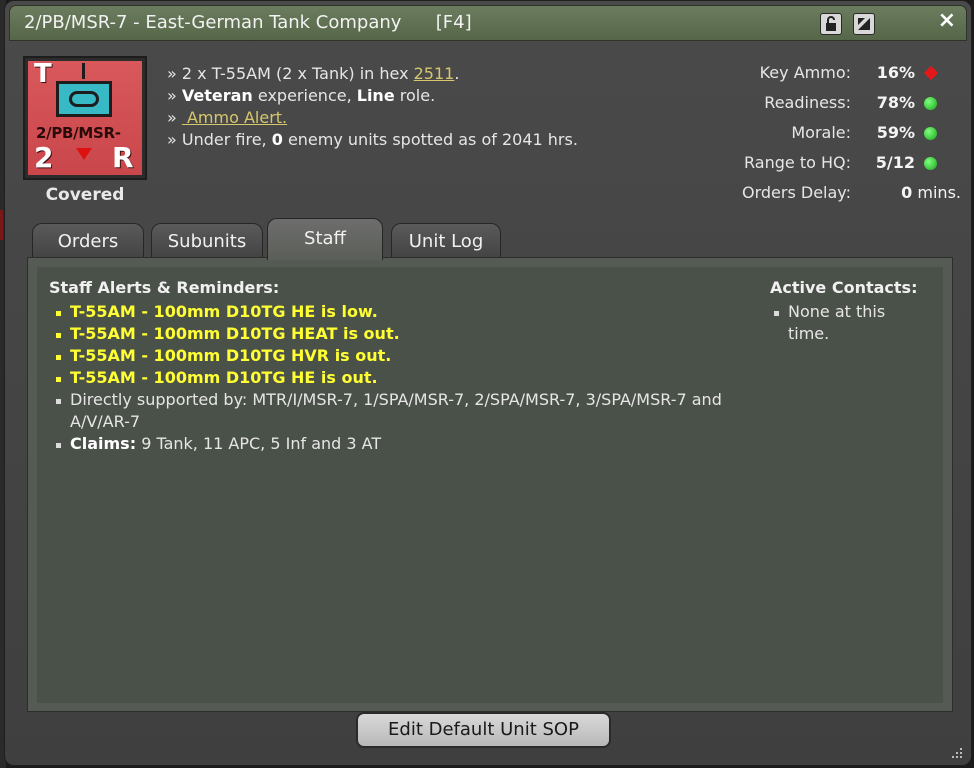  I want to click on tab-unit-log: Unit Log, so click(446, 241).